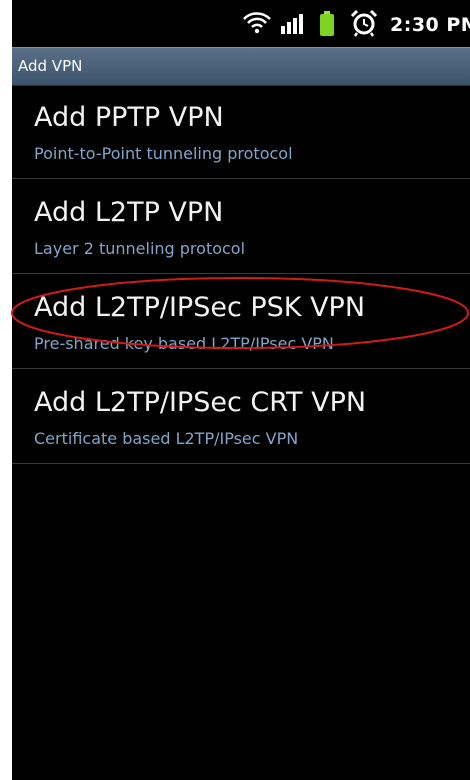 The image size is (470, 780). What do you see at coordinates (200, 402) in the screenshot?
I see `vpn-option-title: Add L2TP/IPSec CRT VPN` at bounding box center [200, 402].